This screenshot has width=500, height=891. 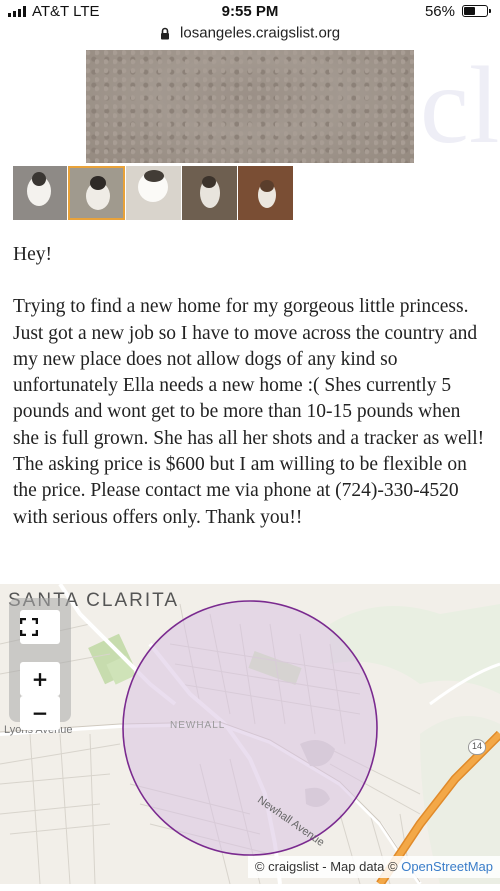 I want to click on route-shield-icon: 14, so click(x=477, y=747).